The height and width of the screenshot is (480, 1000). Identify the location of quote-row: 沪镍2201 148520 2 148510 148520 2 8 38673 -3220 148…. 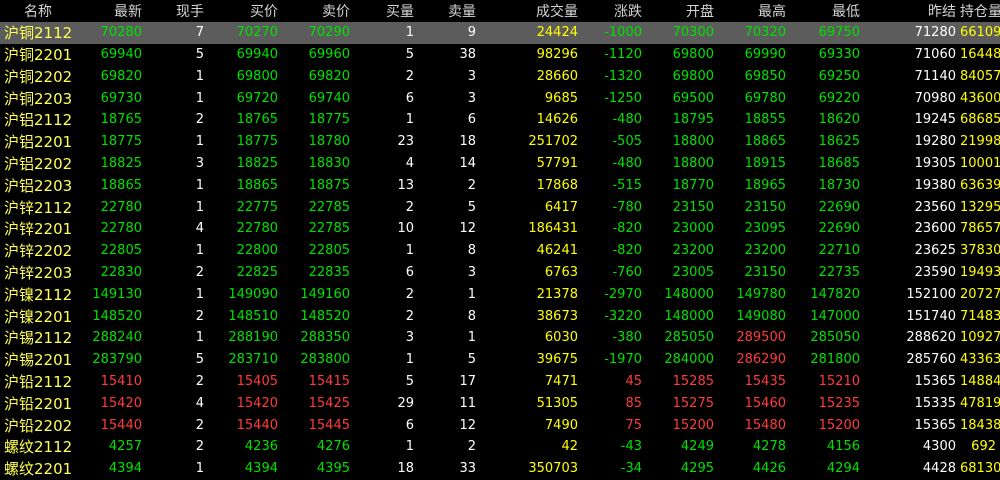
(500, 316).